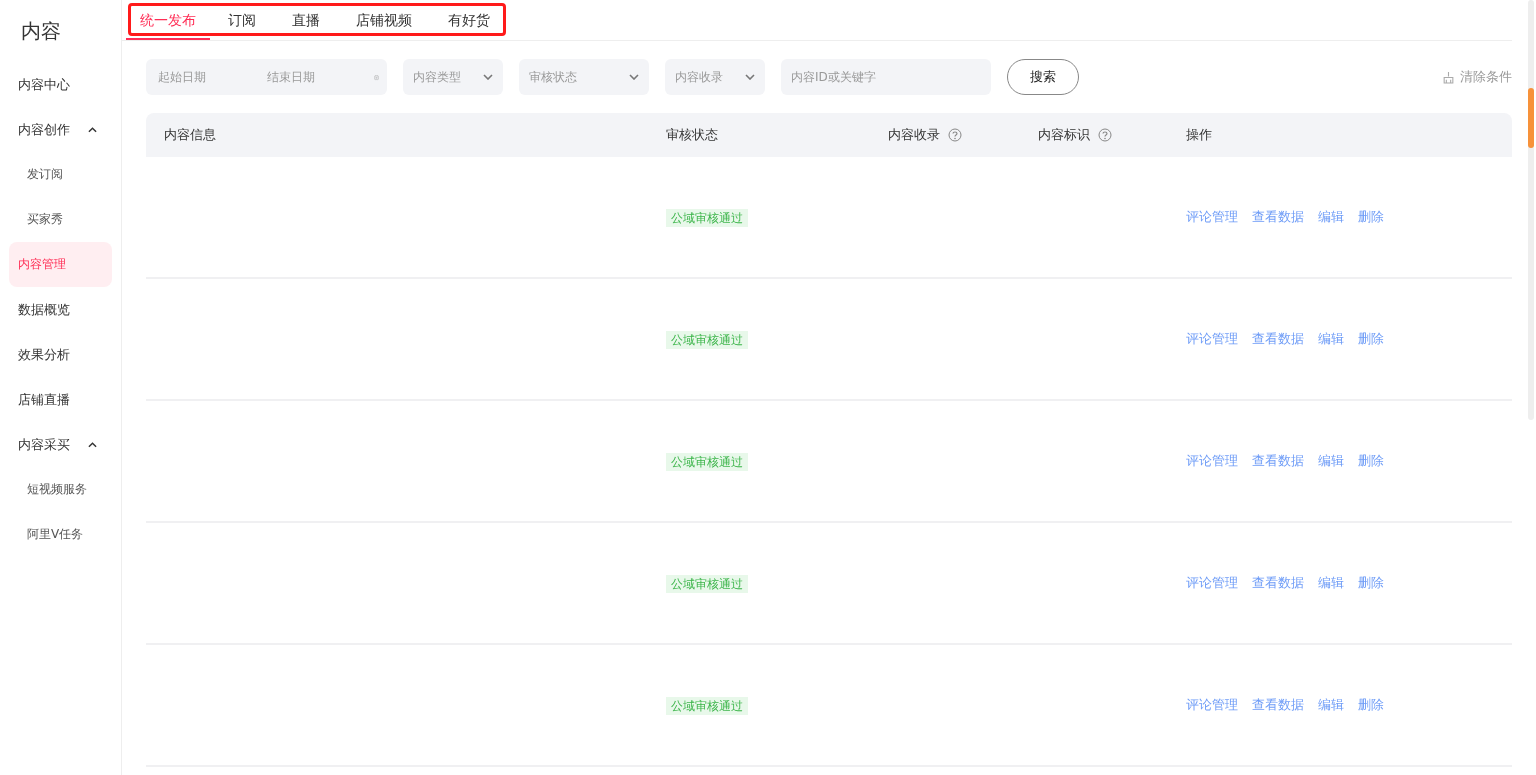  What do you see at coordinates (584, 77) in the screenshot?
I see `select-field: 审核状态` at bounding box center [584, 77].